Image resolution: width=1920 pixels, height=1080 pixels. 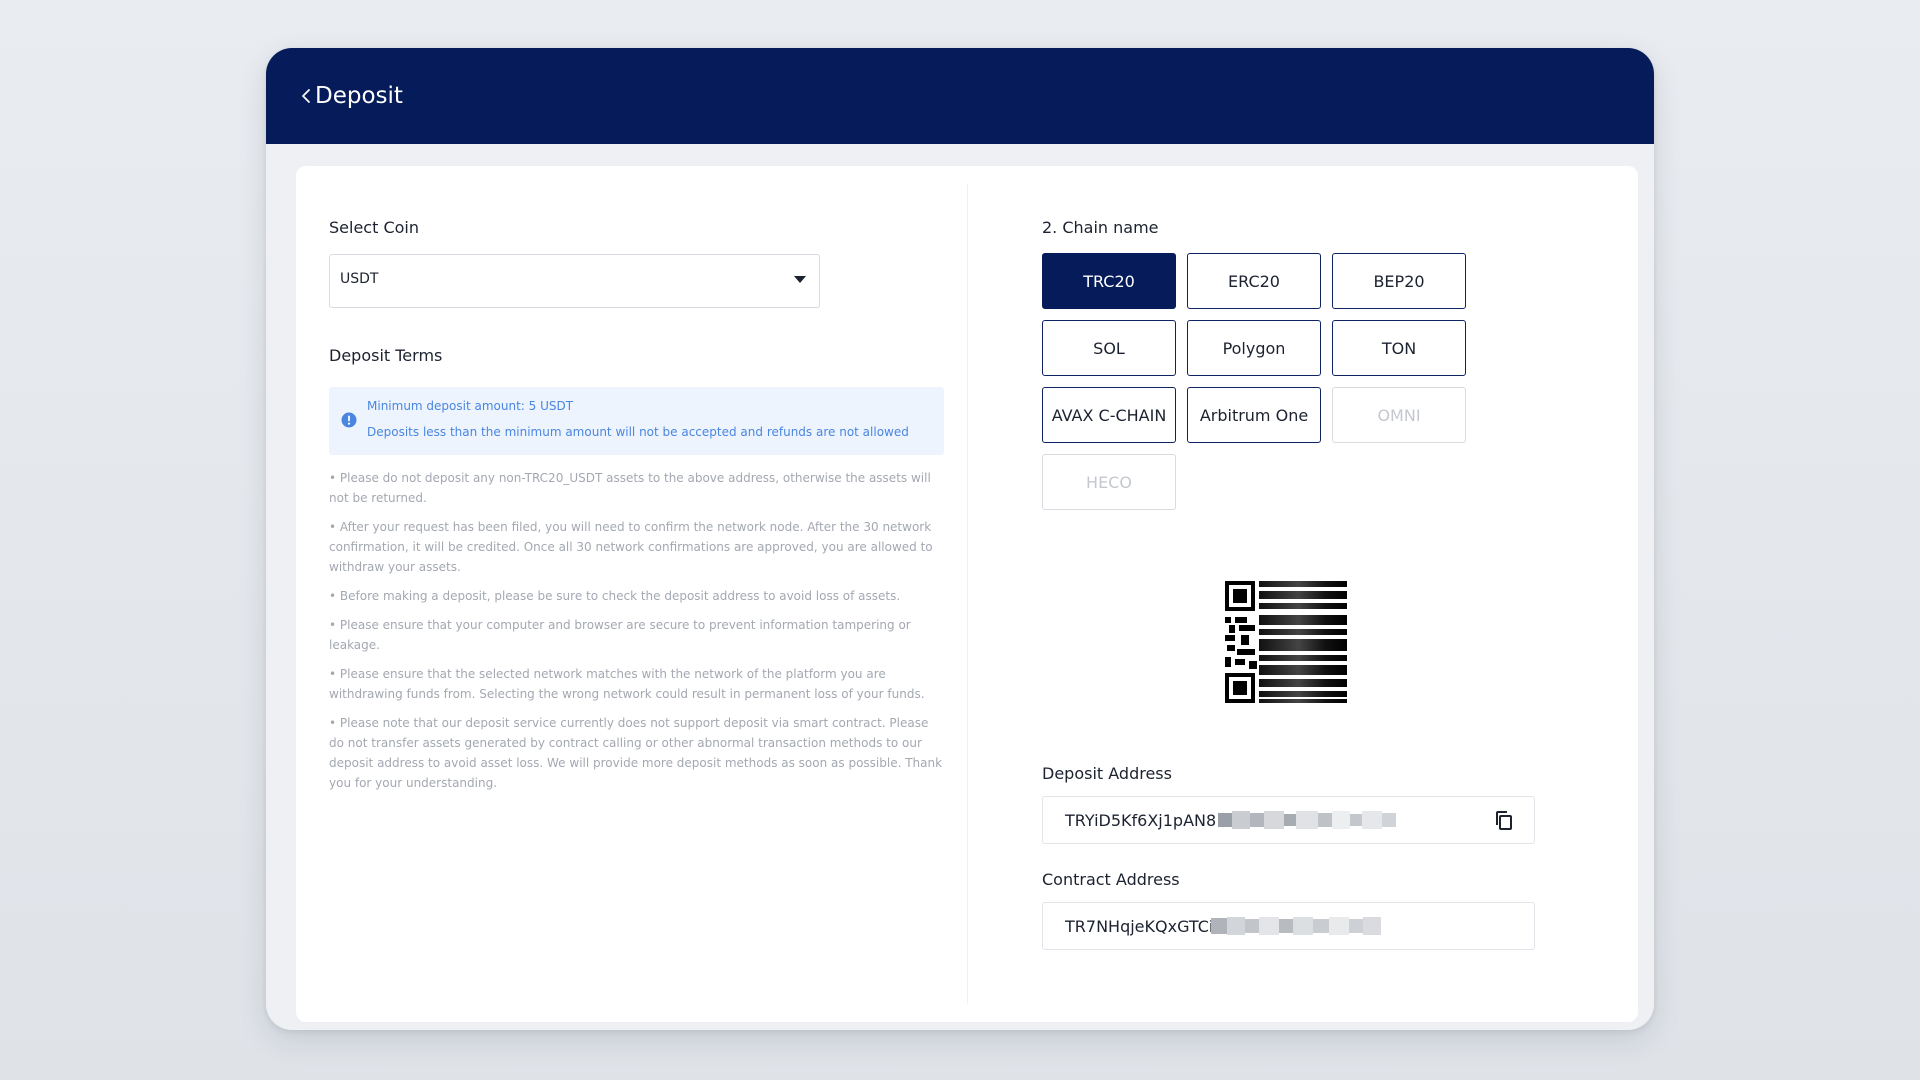 What do you see at coordinates (1109, 348) in the screenshot?
I see `chain-option-sol: SOL` at bounding box center [1109, 348].